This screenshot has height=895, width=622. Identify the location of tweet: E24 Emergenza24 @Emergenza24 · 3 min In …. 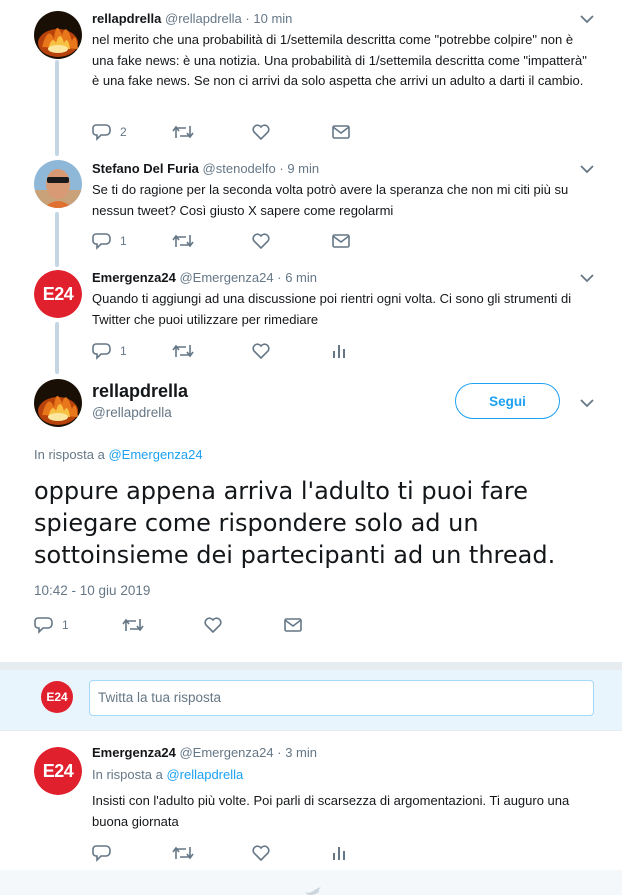
(311, 804).